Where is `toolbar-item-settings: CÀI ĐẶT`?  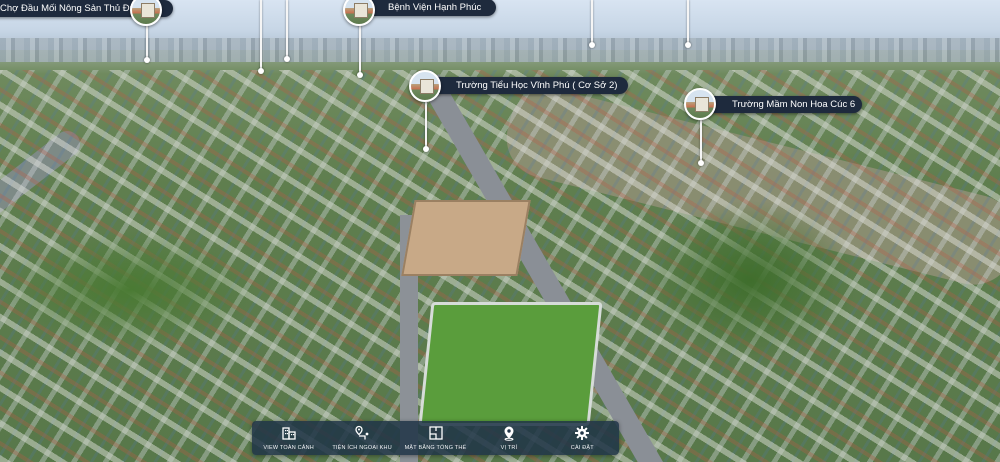
toolbar-item-settings: CÀI ĐẶT is located at coordinates (582, 438).